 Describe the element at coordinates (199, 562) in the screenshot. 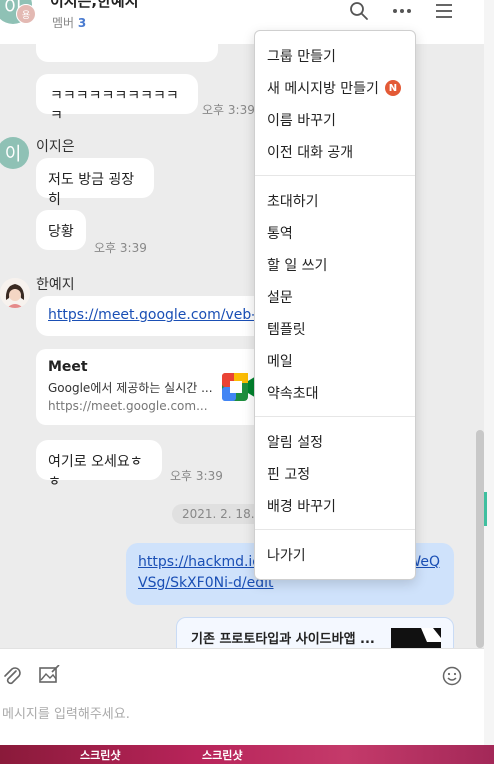

I see `my-message-link: https://hackmd.io` at that location.